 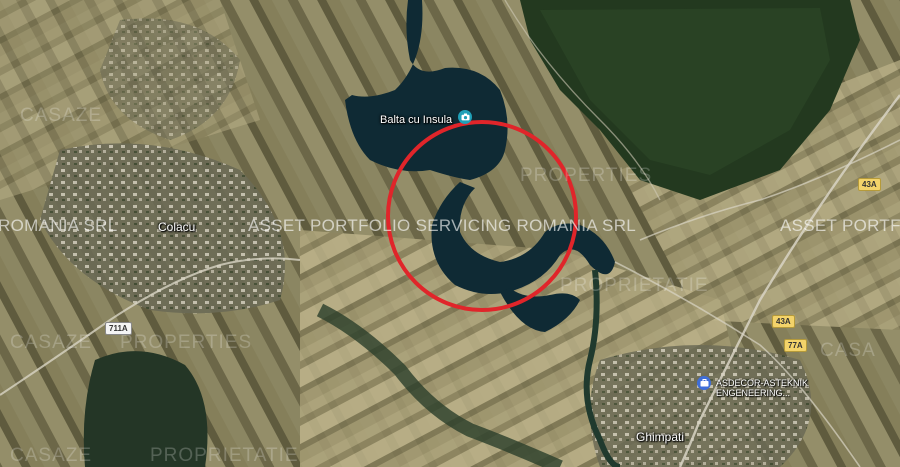 I want to click on watermark-casaze-bottom: CASAZE, so click(x=51, y=455).